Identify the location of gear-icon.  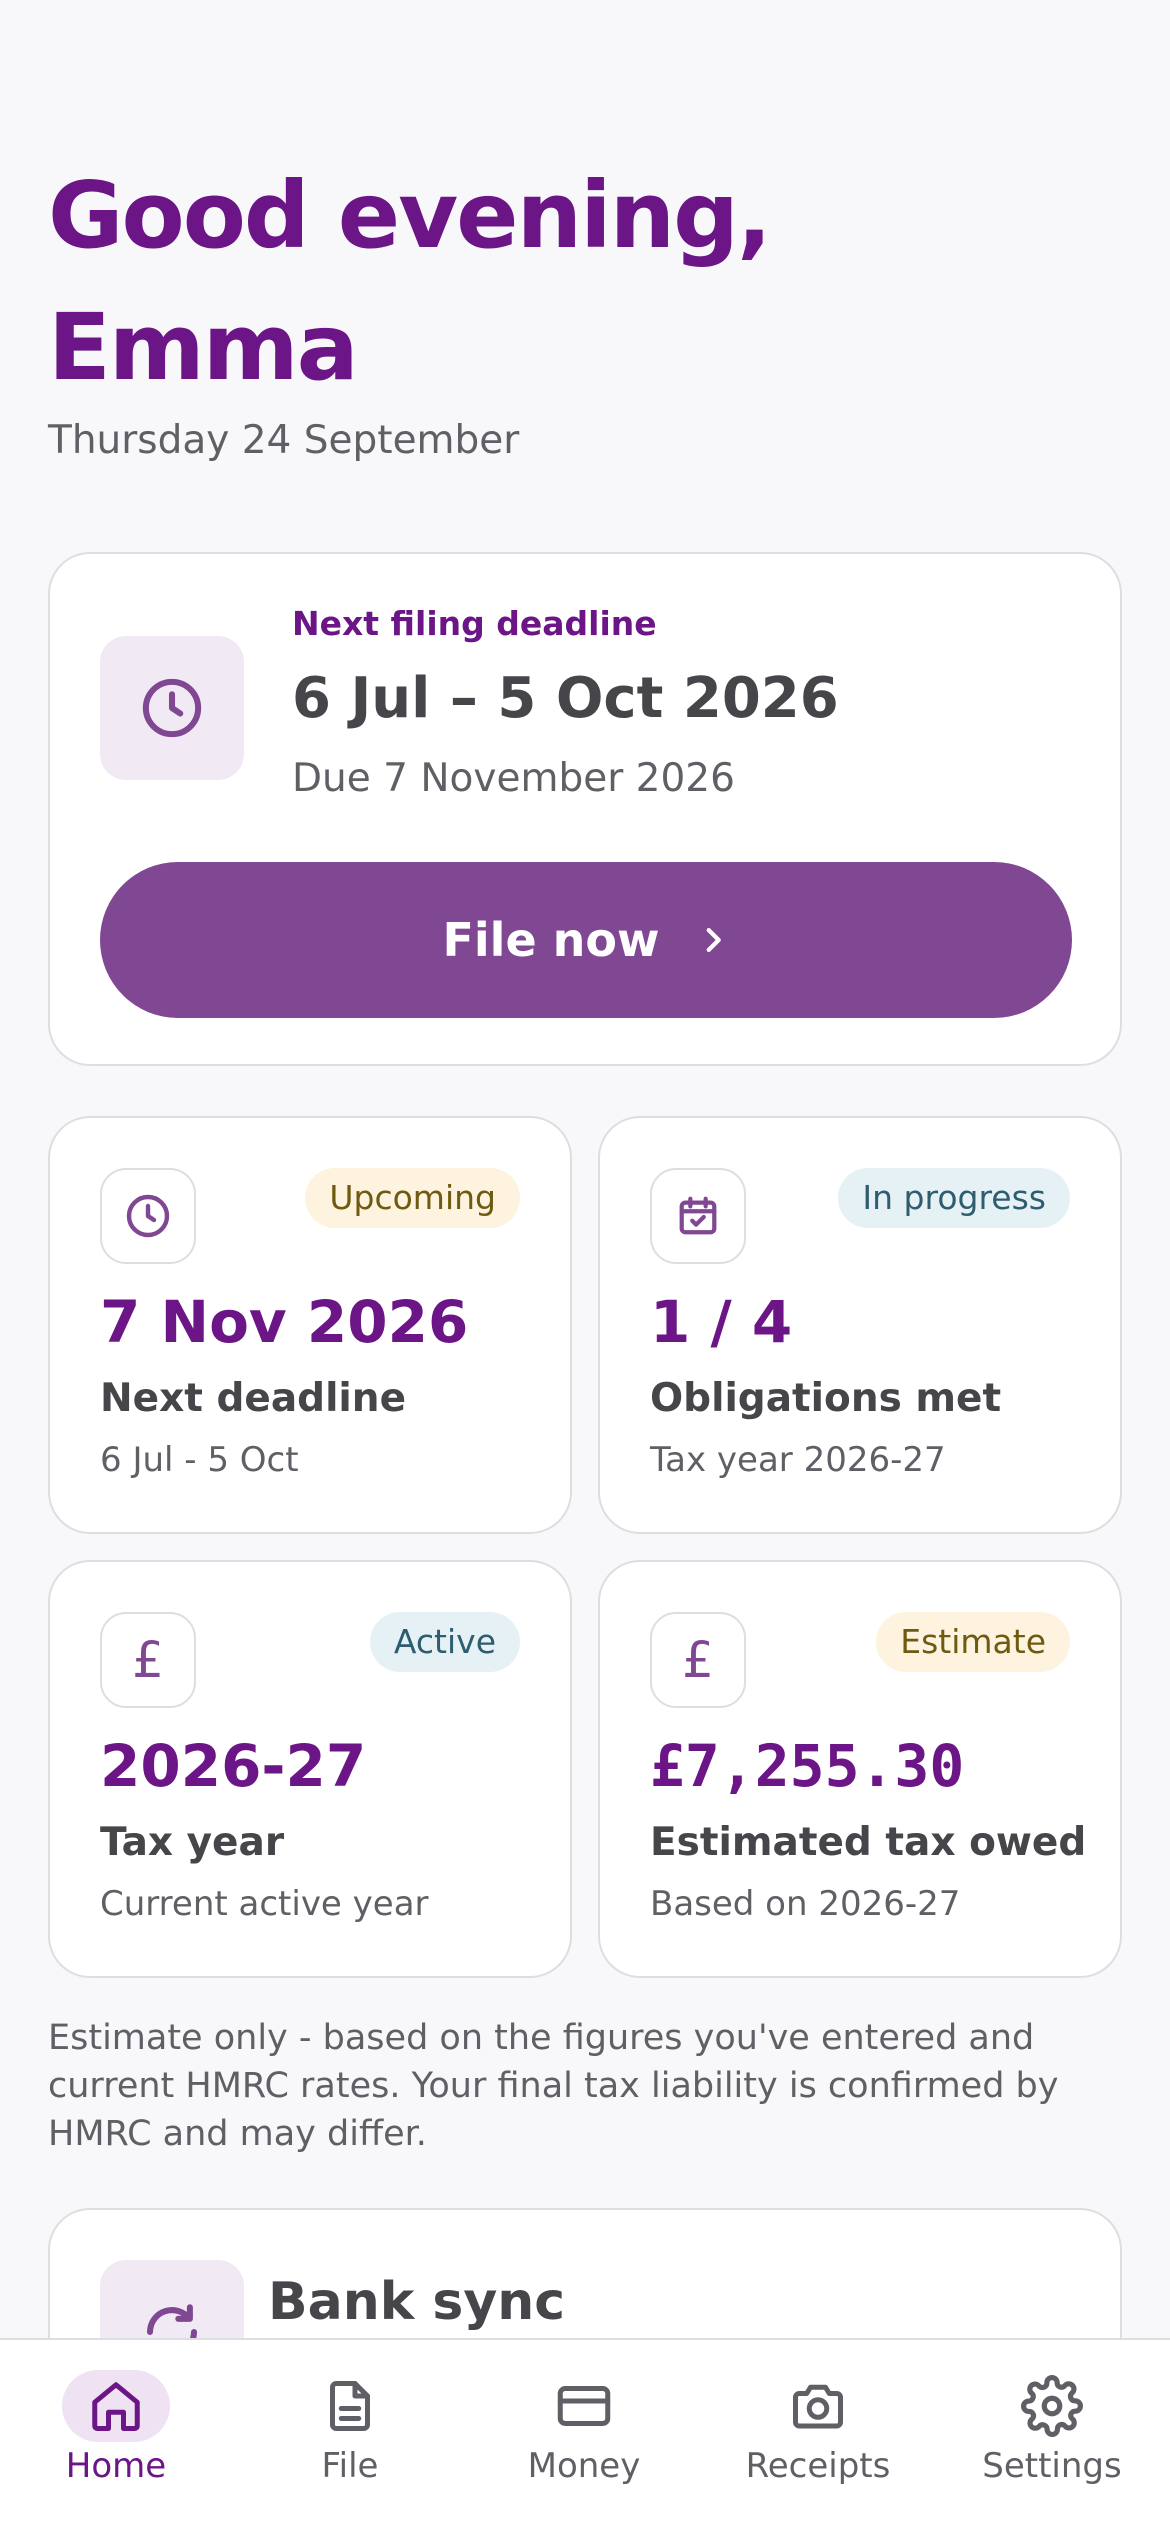
(1052, 2406).